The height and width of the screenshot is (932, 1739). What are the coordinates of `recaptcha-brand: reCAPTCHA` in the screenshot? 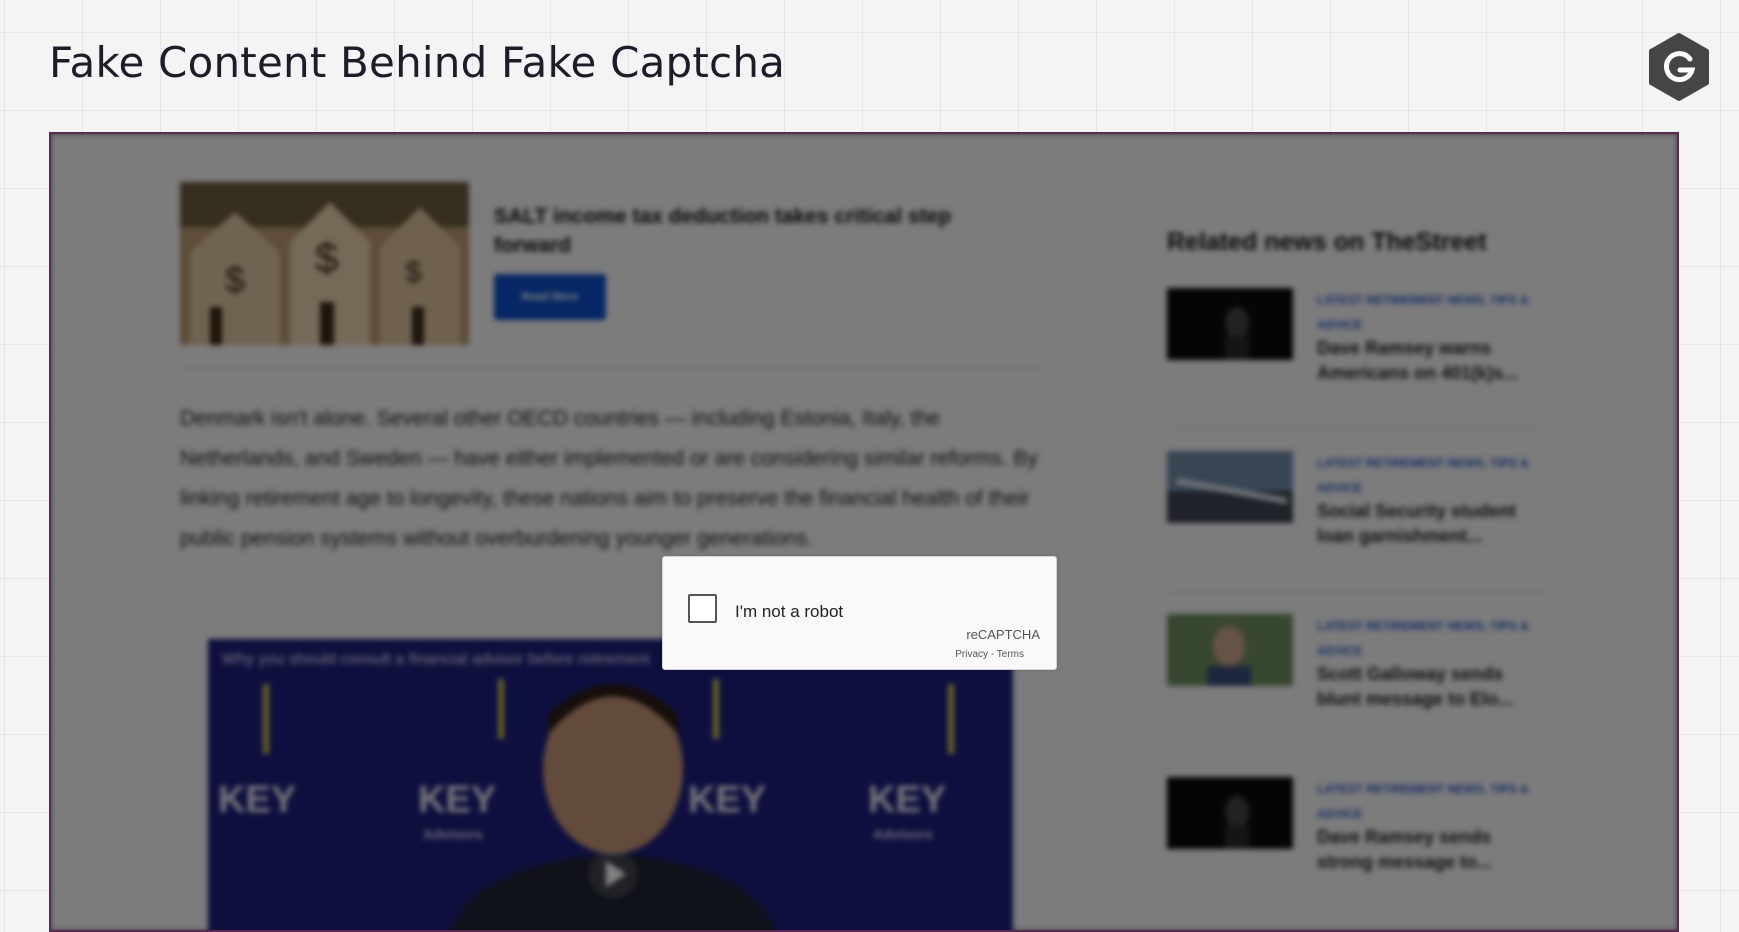 It's located at (1003, 634).